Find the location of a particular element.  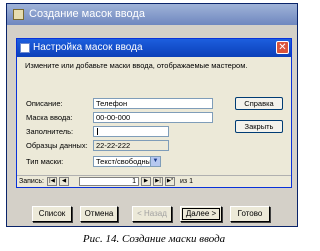

mask-type-select: Текст/свободный ▼ is located at coordinates (127, 161).